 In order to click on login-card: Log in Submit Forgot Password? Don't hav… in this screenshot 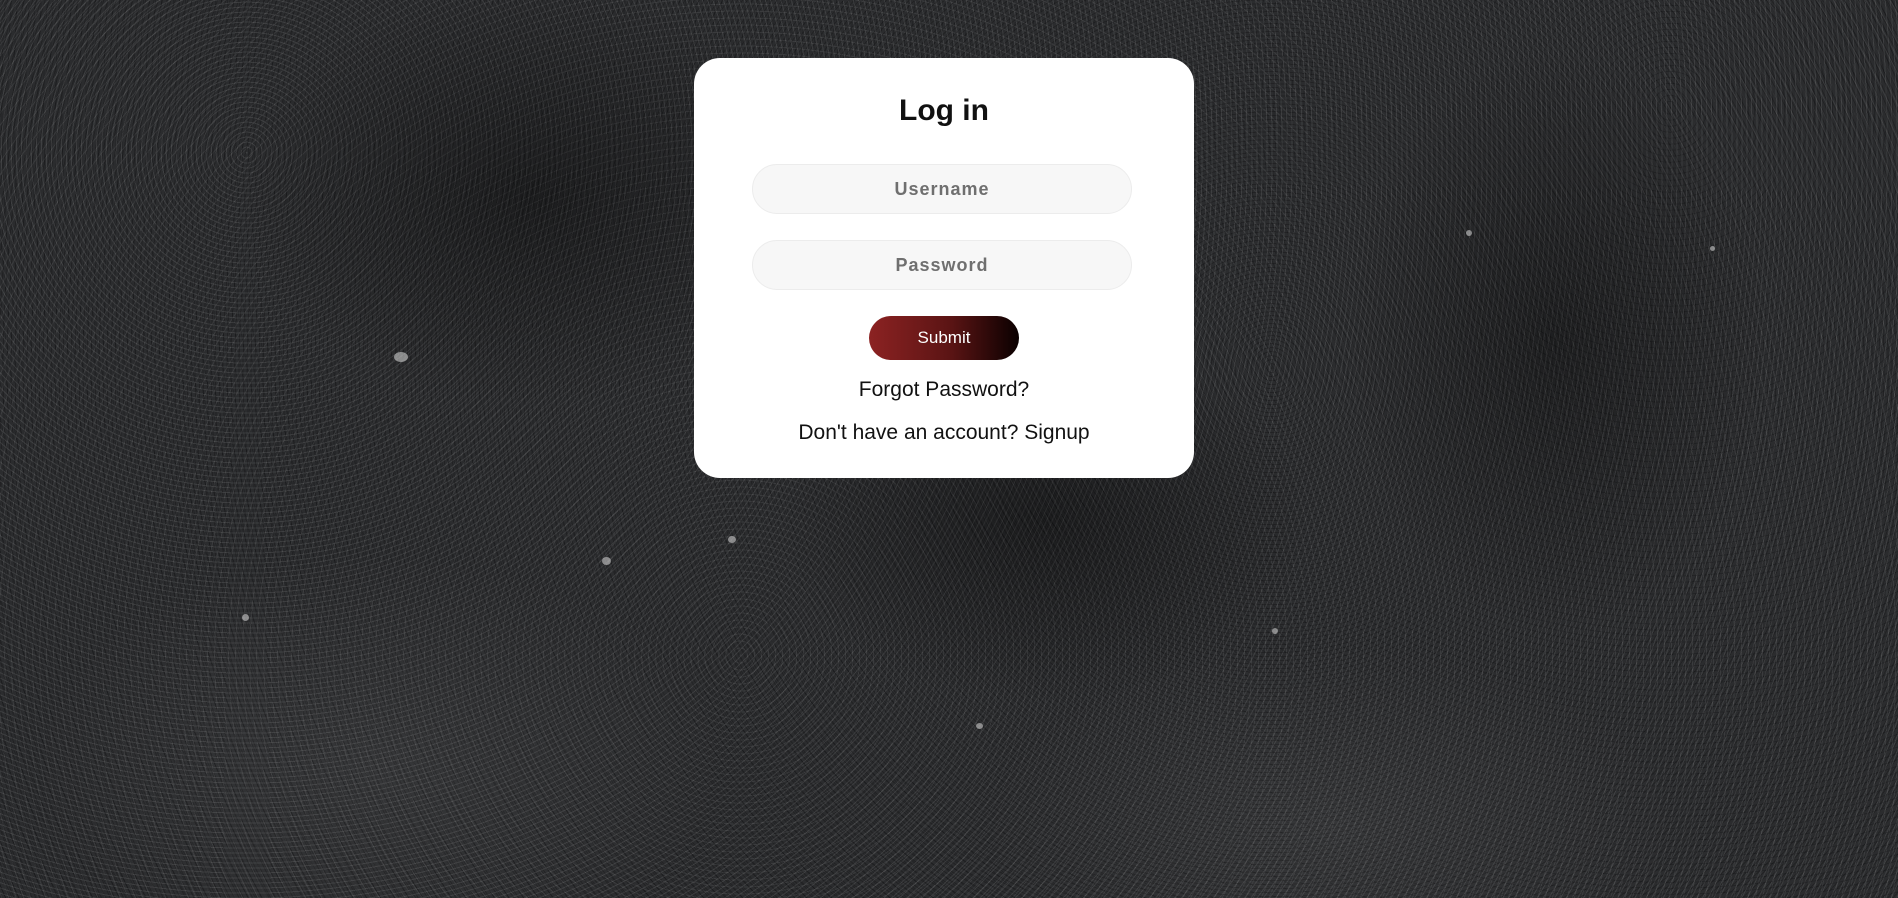, I will do `click(944, 268)`.